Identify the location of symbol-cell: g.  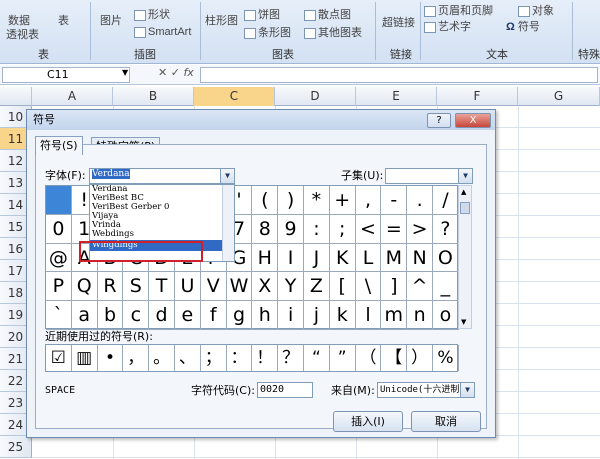
(239, 315).